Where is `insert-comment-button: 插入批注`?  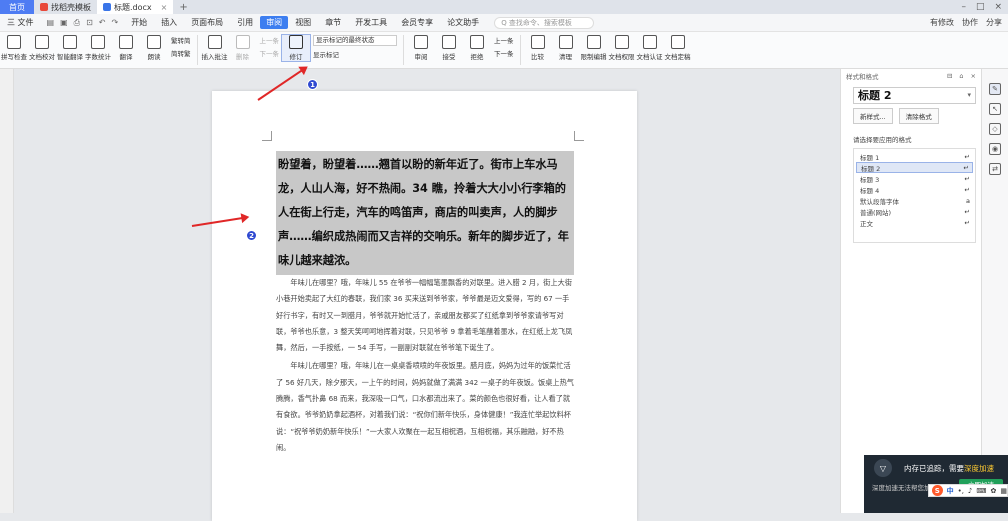 insert-comment-button: 插入批注 is located at coordinates (215, 48).